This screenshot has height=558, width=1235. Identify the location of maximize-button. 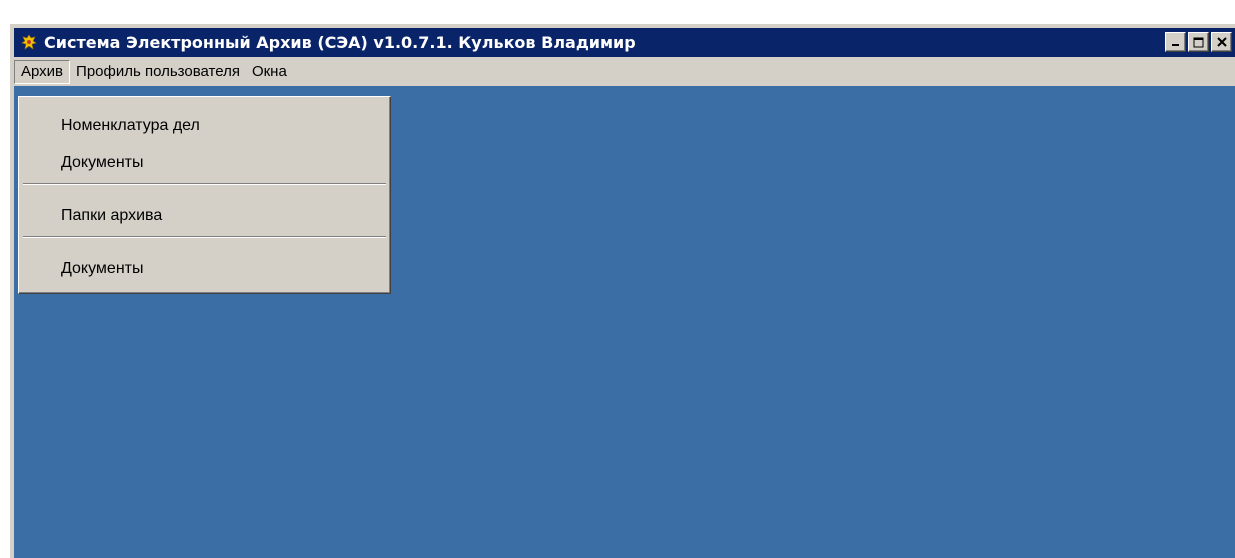
(1198, 42).